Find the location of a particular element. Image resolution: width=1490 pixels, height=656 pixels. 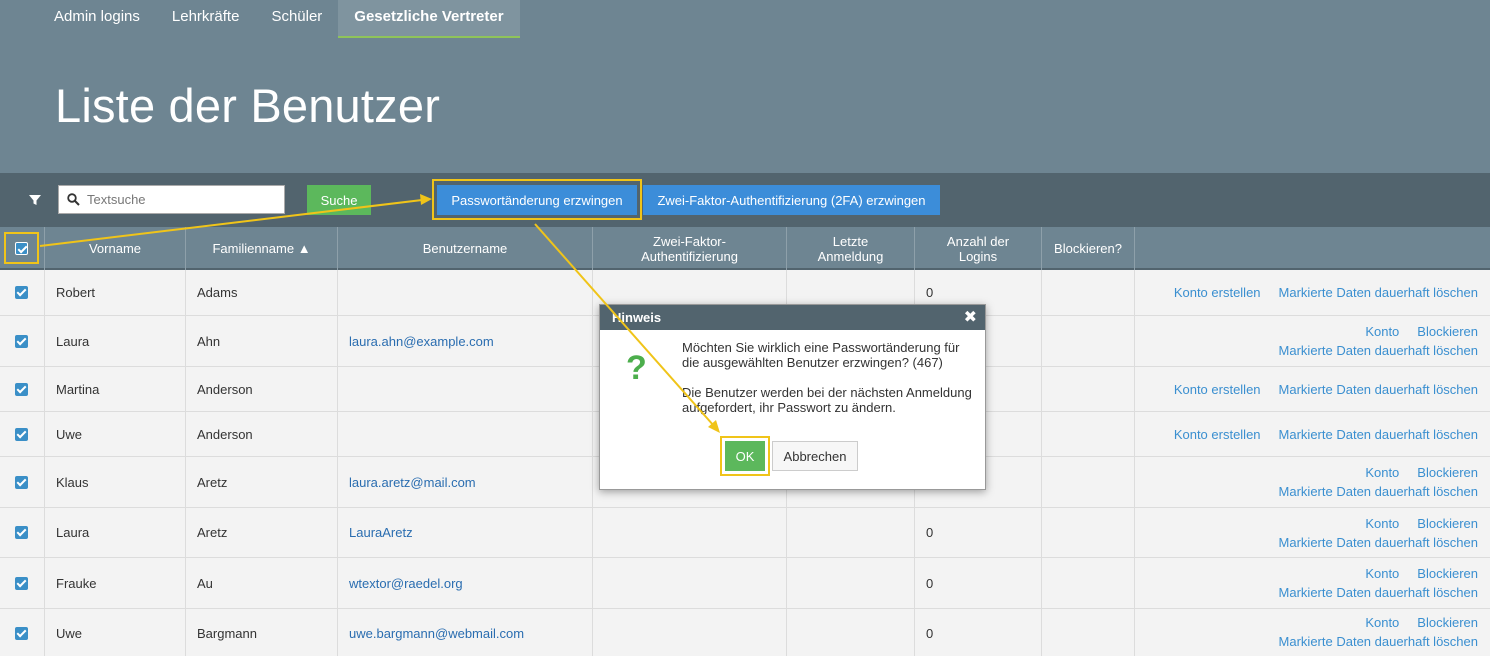

search-button: Suche is located at coordinates (339, 200).